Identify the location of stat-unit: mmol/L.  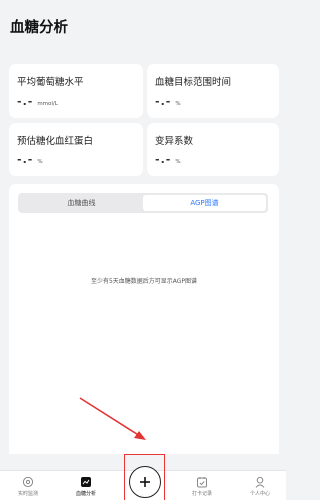
(47, 104).